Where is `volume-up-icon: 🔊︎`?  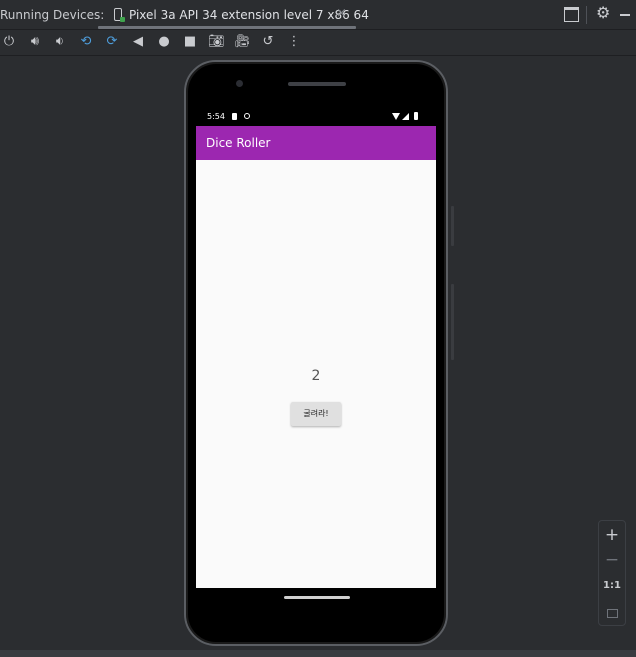 volume-up-icon: 🔊︎ is located at coordinates (35, 42).